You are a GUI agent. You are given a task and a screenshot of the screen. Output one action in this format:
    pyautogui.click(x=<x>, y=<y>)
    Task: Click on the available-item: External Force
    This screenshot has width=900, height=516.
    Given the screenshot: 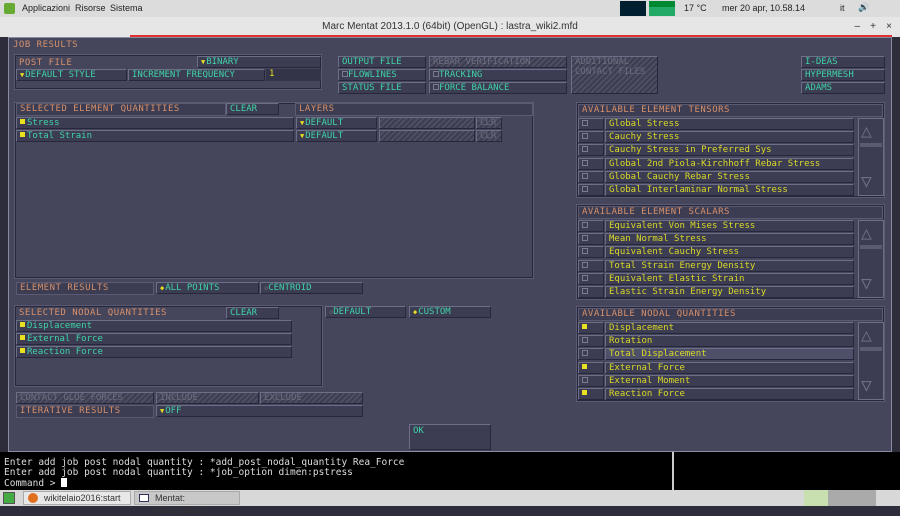 What is the action you would take?
    pyautogui.click(x=717, y=367)
    